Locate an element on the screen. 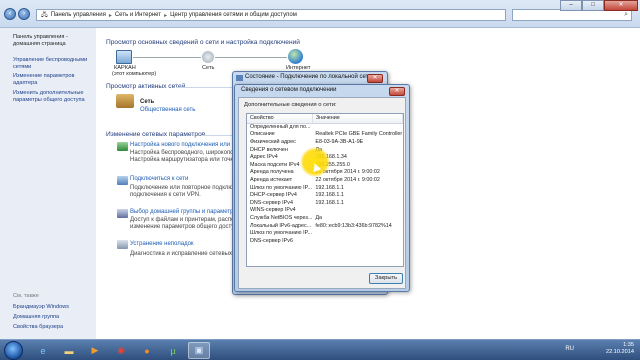  nav-link-home-line2: домашняя страница is located at coordinates (53, 44).